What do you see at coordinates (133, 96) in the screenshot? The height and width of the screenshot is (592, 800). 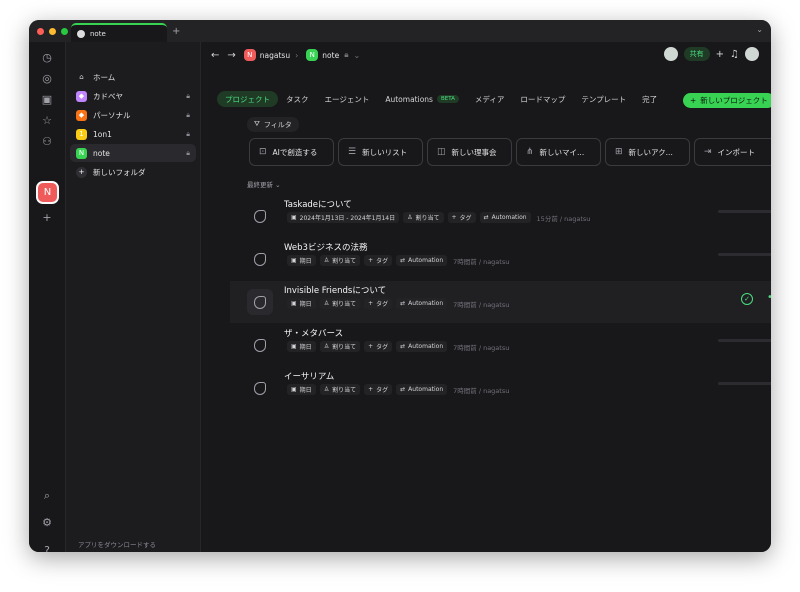 I see `sidebar-item-kadobeya: ◆ カドベヤ 🔒︎` at bounding box center [133, 96].